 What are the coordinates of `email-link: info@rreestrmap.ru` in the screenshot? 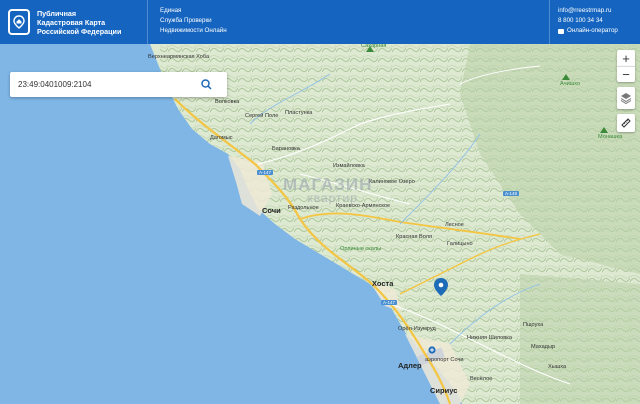 It's located at (588, 11).